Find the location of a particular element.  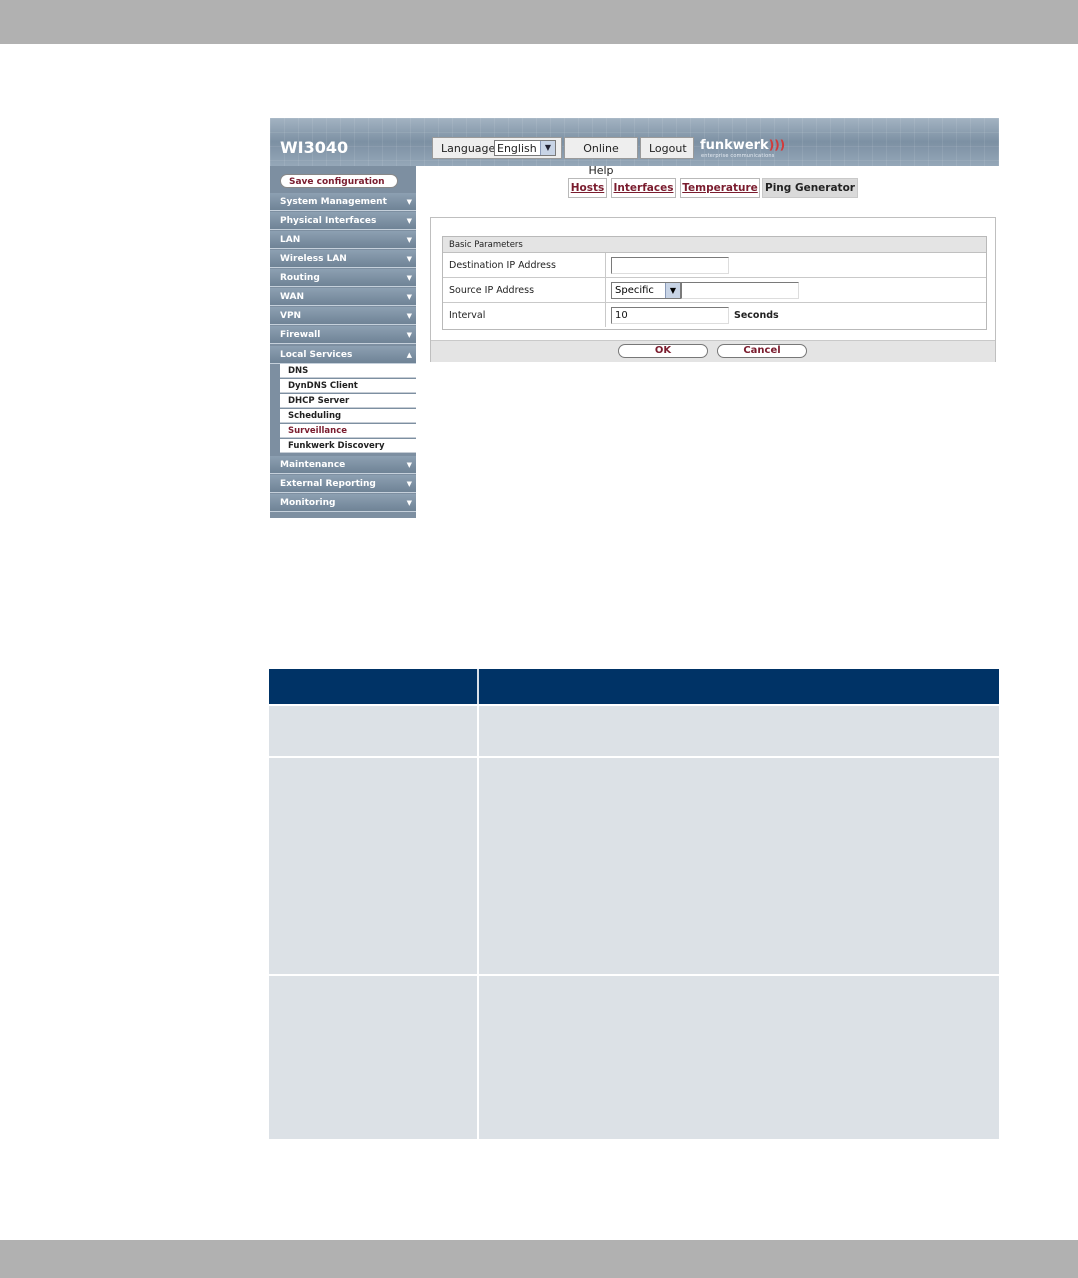

source-ip-label: Source IP Address is located at coordinates (492, 290).